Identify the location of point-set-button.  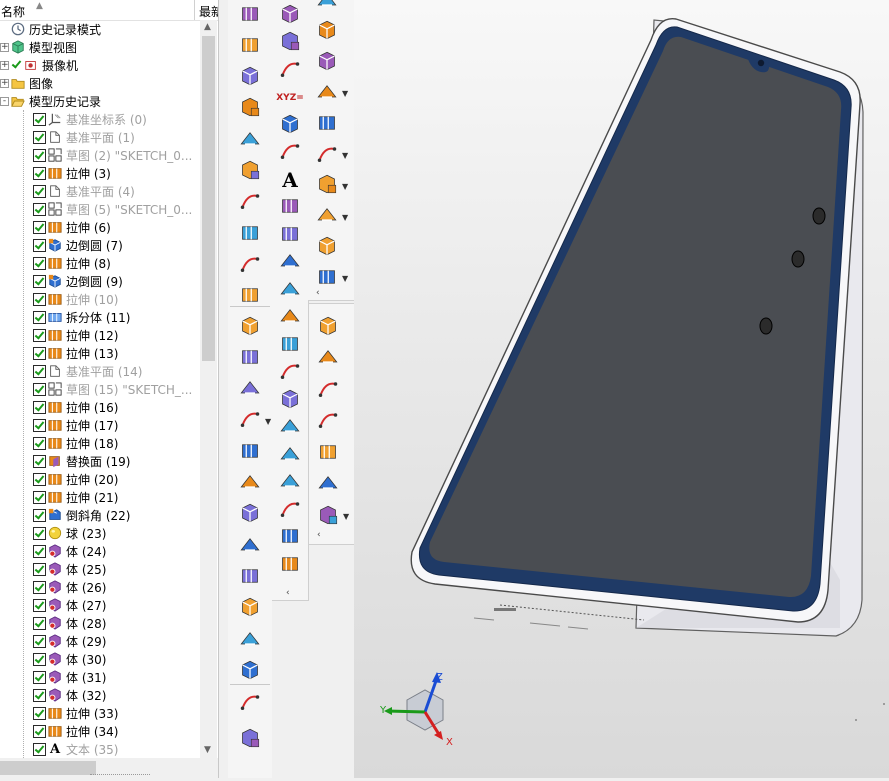
(290, 43).